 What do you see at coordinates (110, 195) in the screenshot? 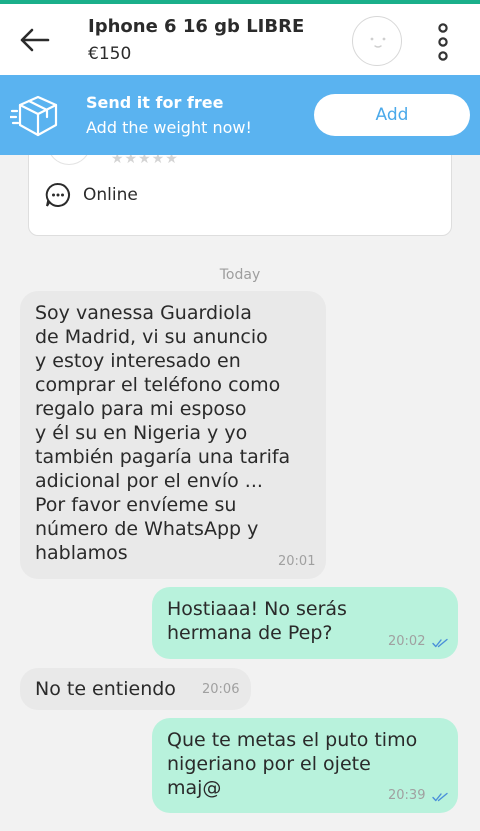
I see `online-status: Online` at bounding box center [110, 195].